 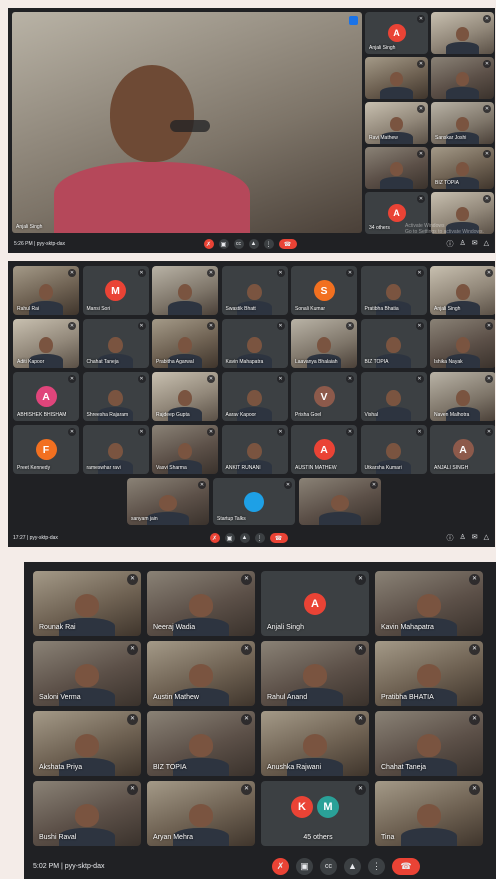 I want to click on participant-tile: S ✕ Sonali Kumar, so click(x=324, y=290).